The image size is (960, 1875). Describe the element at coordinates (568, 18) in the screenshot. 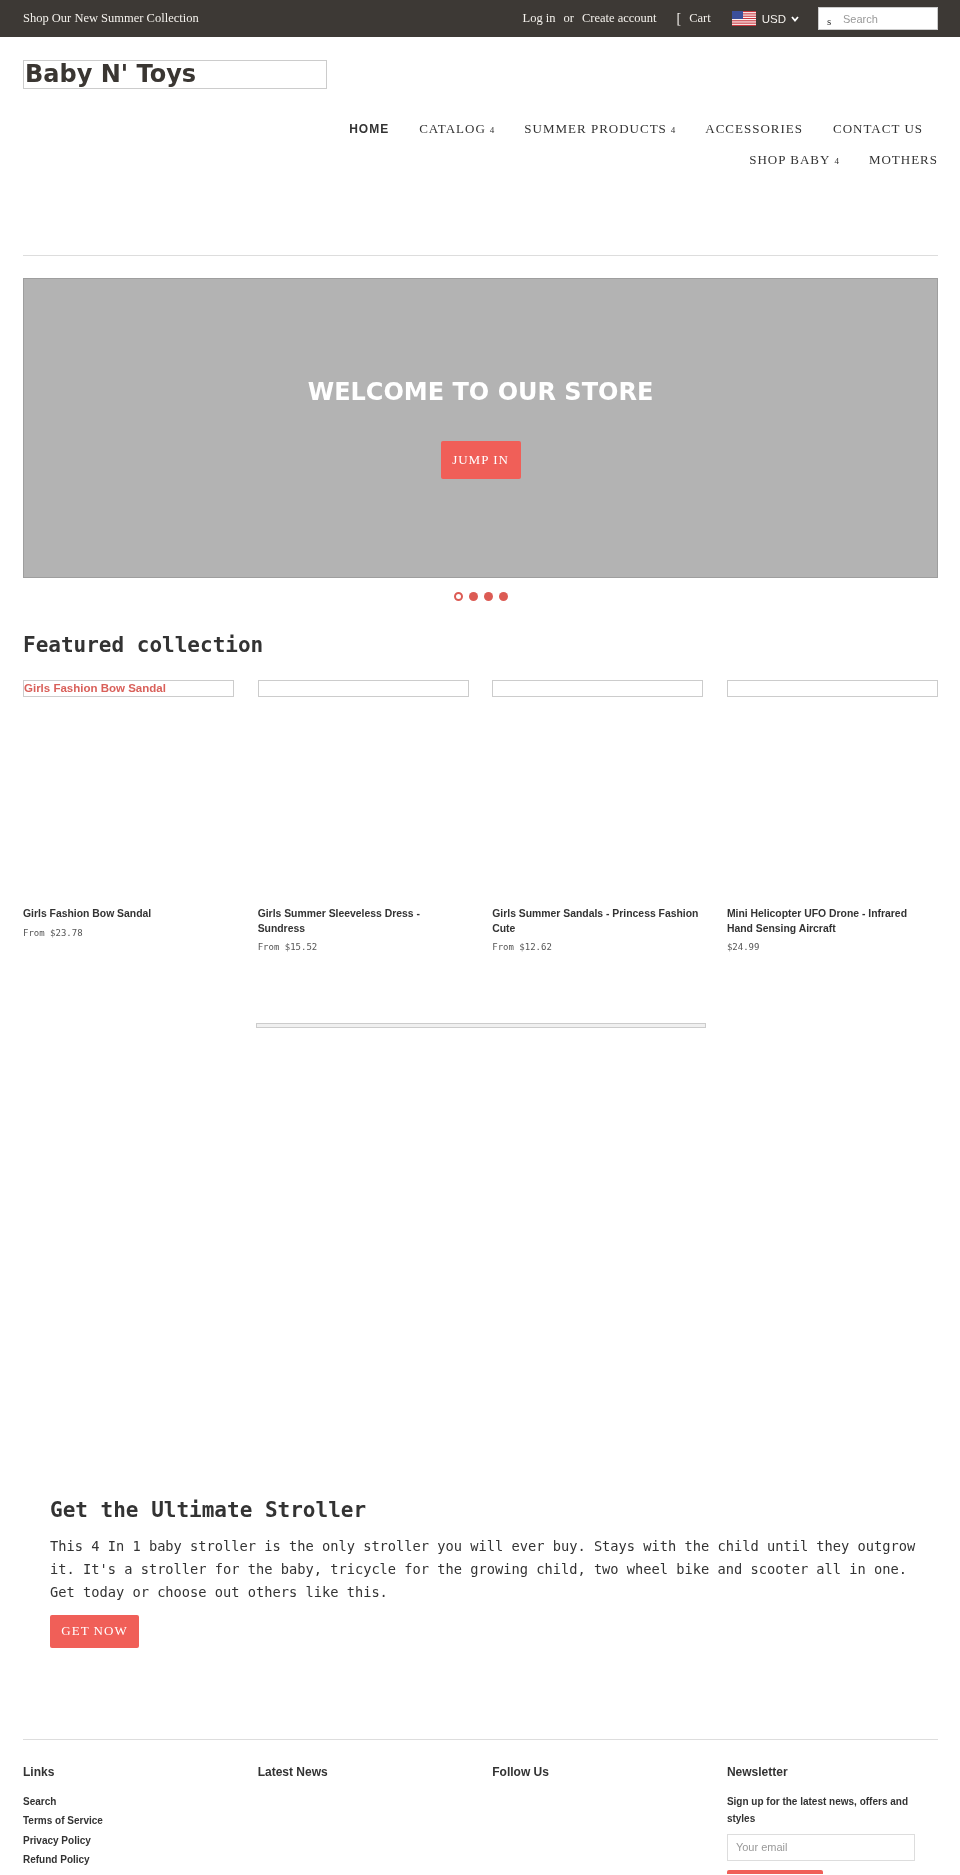

I see `separator-text: or` at that location.